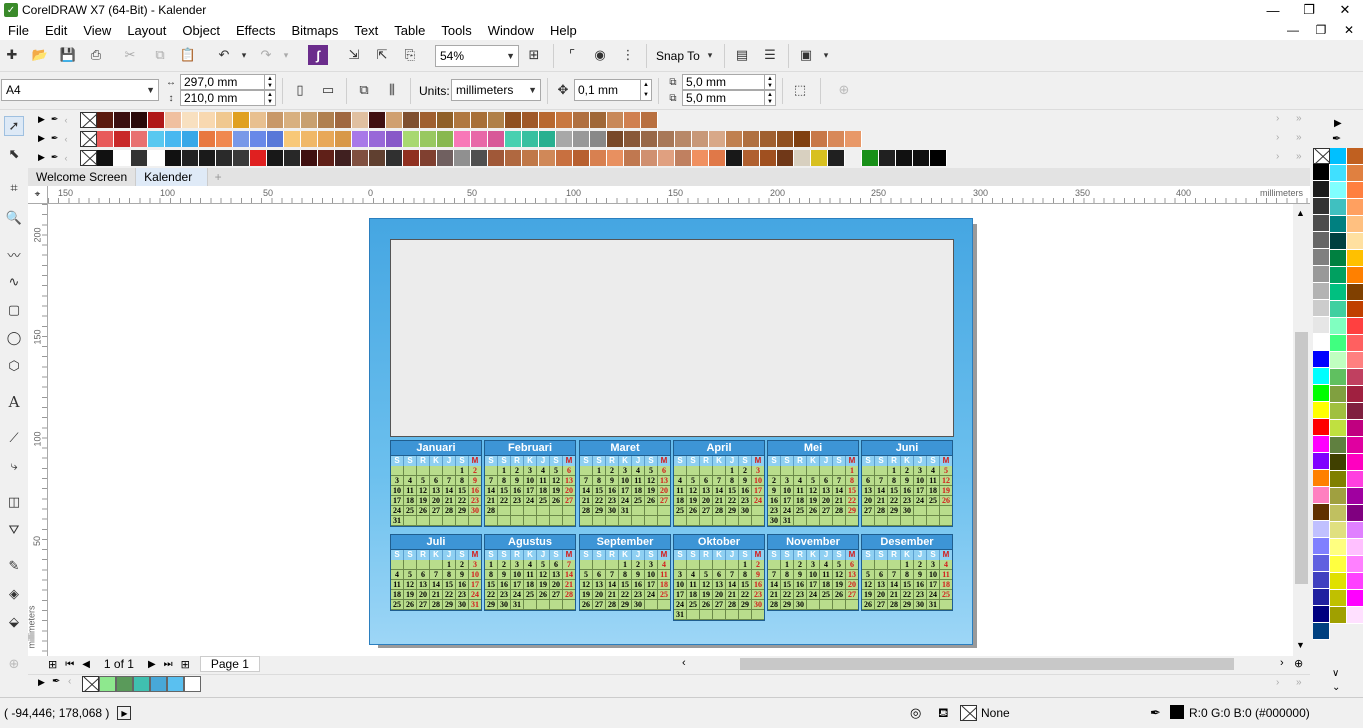  What do you see at coordinates (1336, 687) in the screenshot?
I see `palette-expand-icon: ⌄` at bounding box center [1336, 687].